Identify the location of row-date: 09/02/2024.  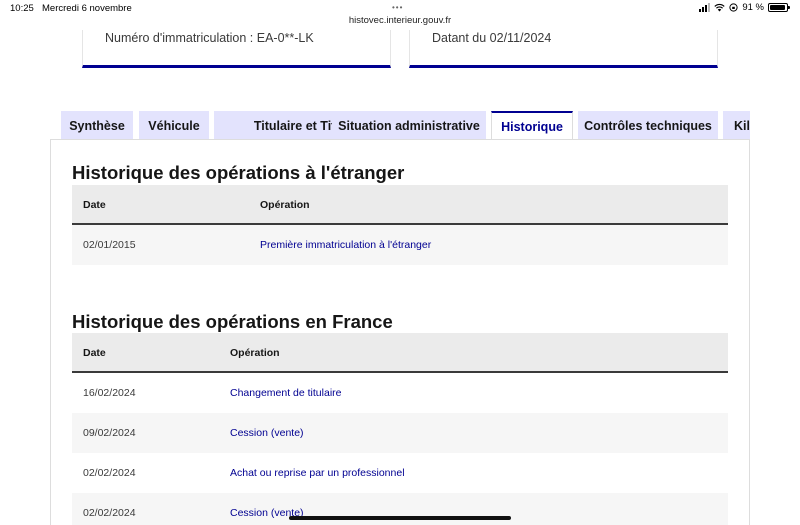
(109, 433).